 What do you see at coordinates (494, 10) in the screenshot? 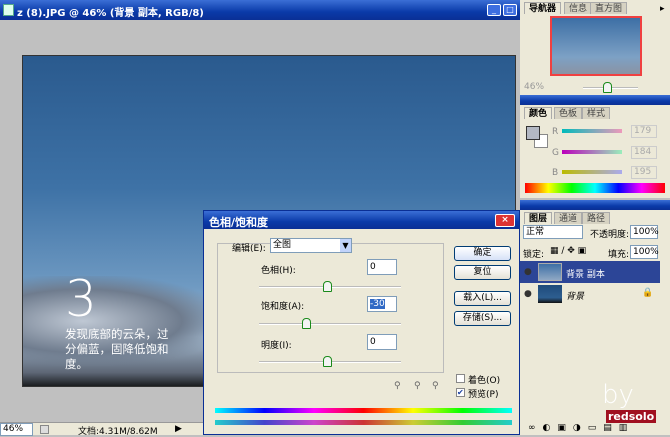
I see `minimize-button: _` at bounding box center [494, 10].